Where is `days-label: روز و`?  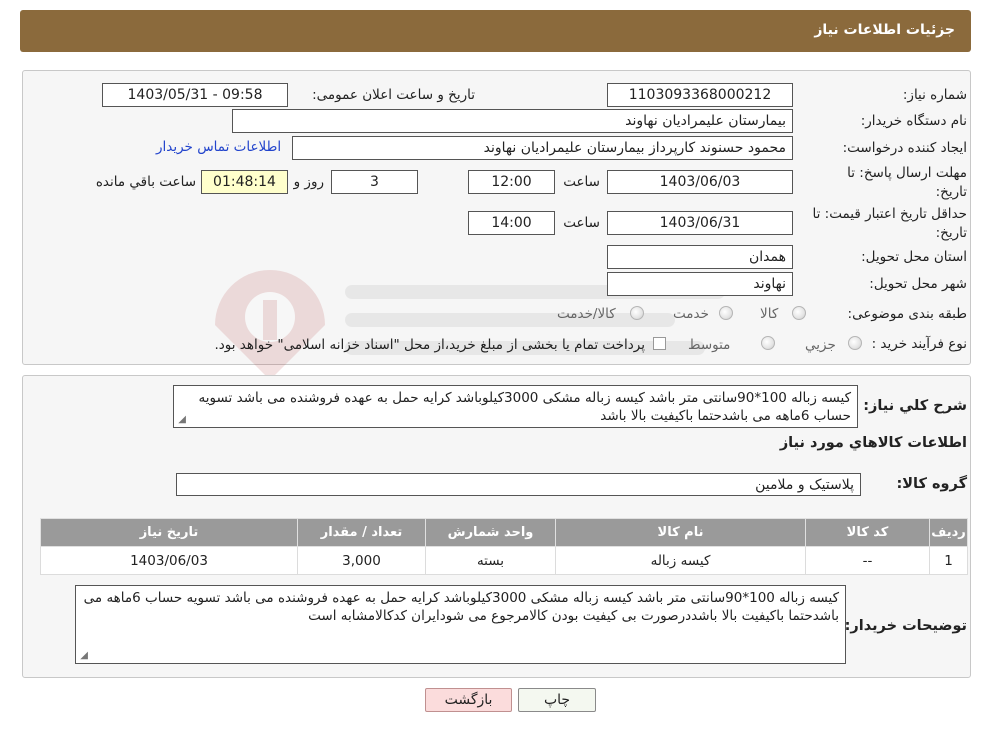
days-label: روز و is located at coordinates (308, 182).